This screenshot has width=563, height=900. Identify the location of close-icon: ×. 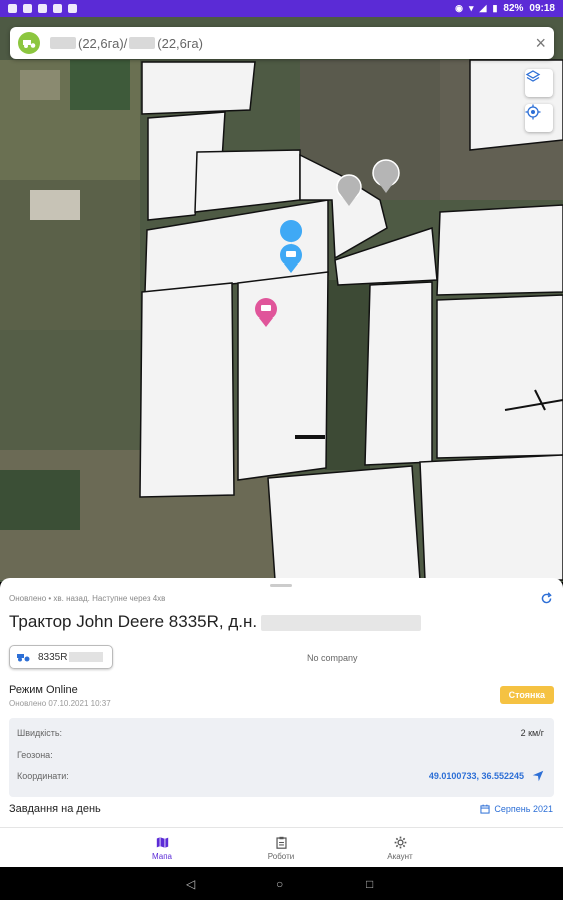
(540, 43).